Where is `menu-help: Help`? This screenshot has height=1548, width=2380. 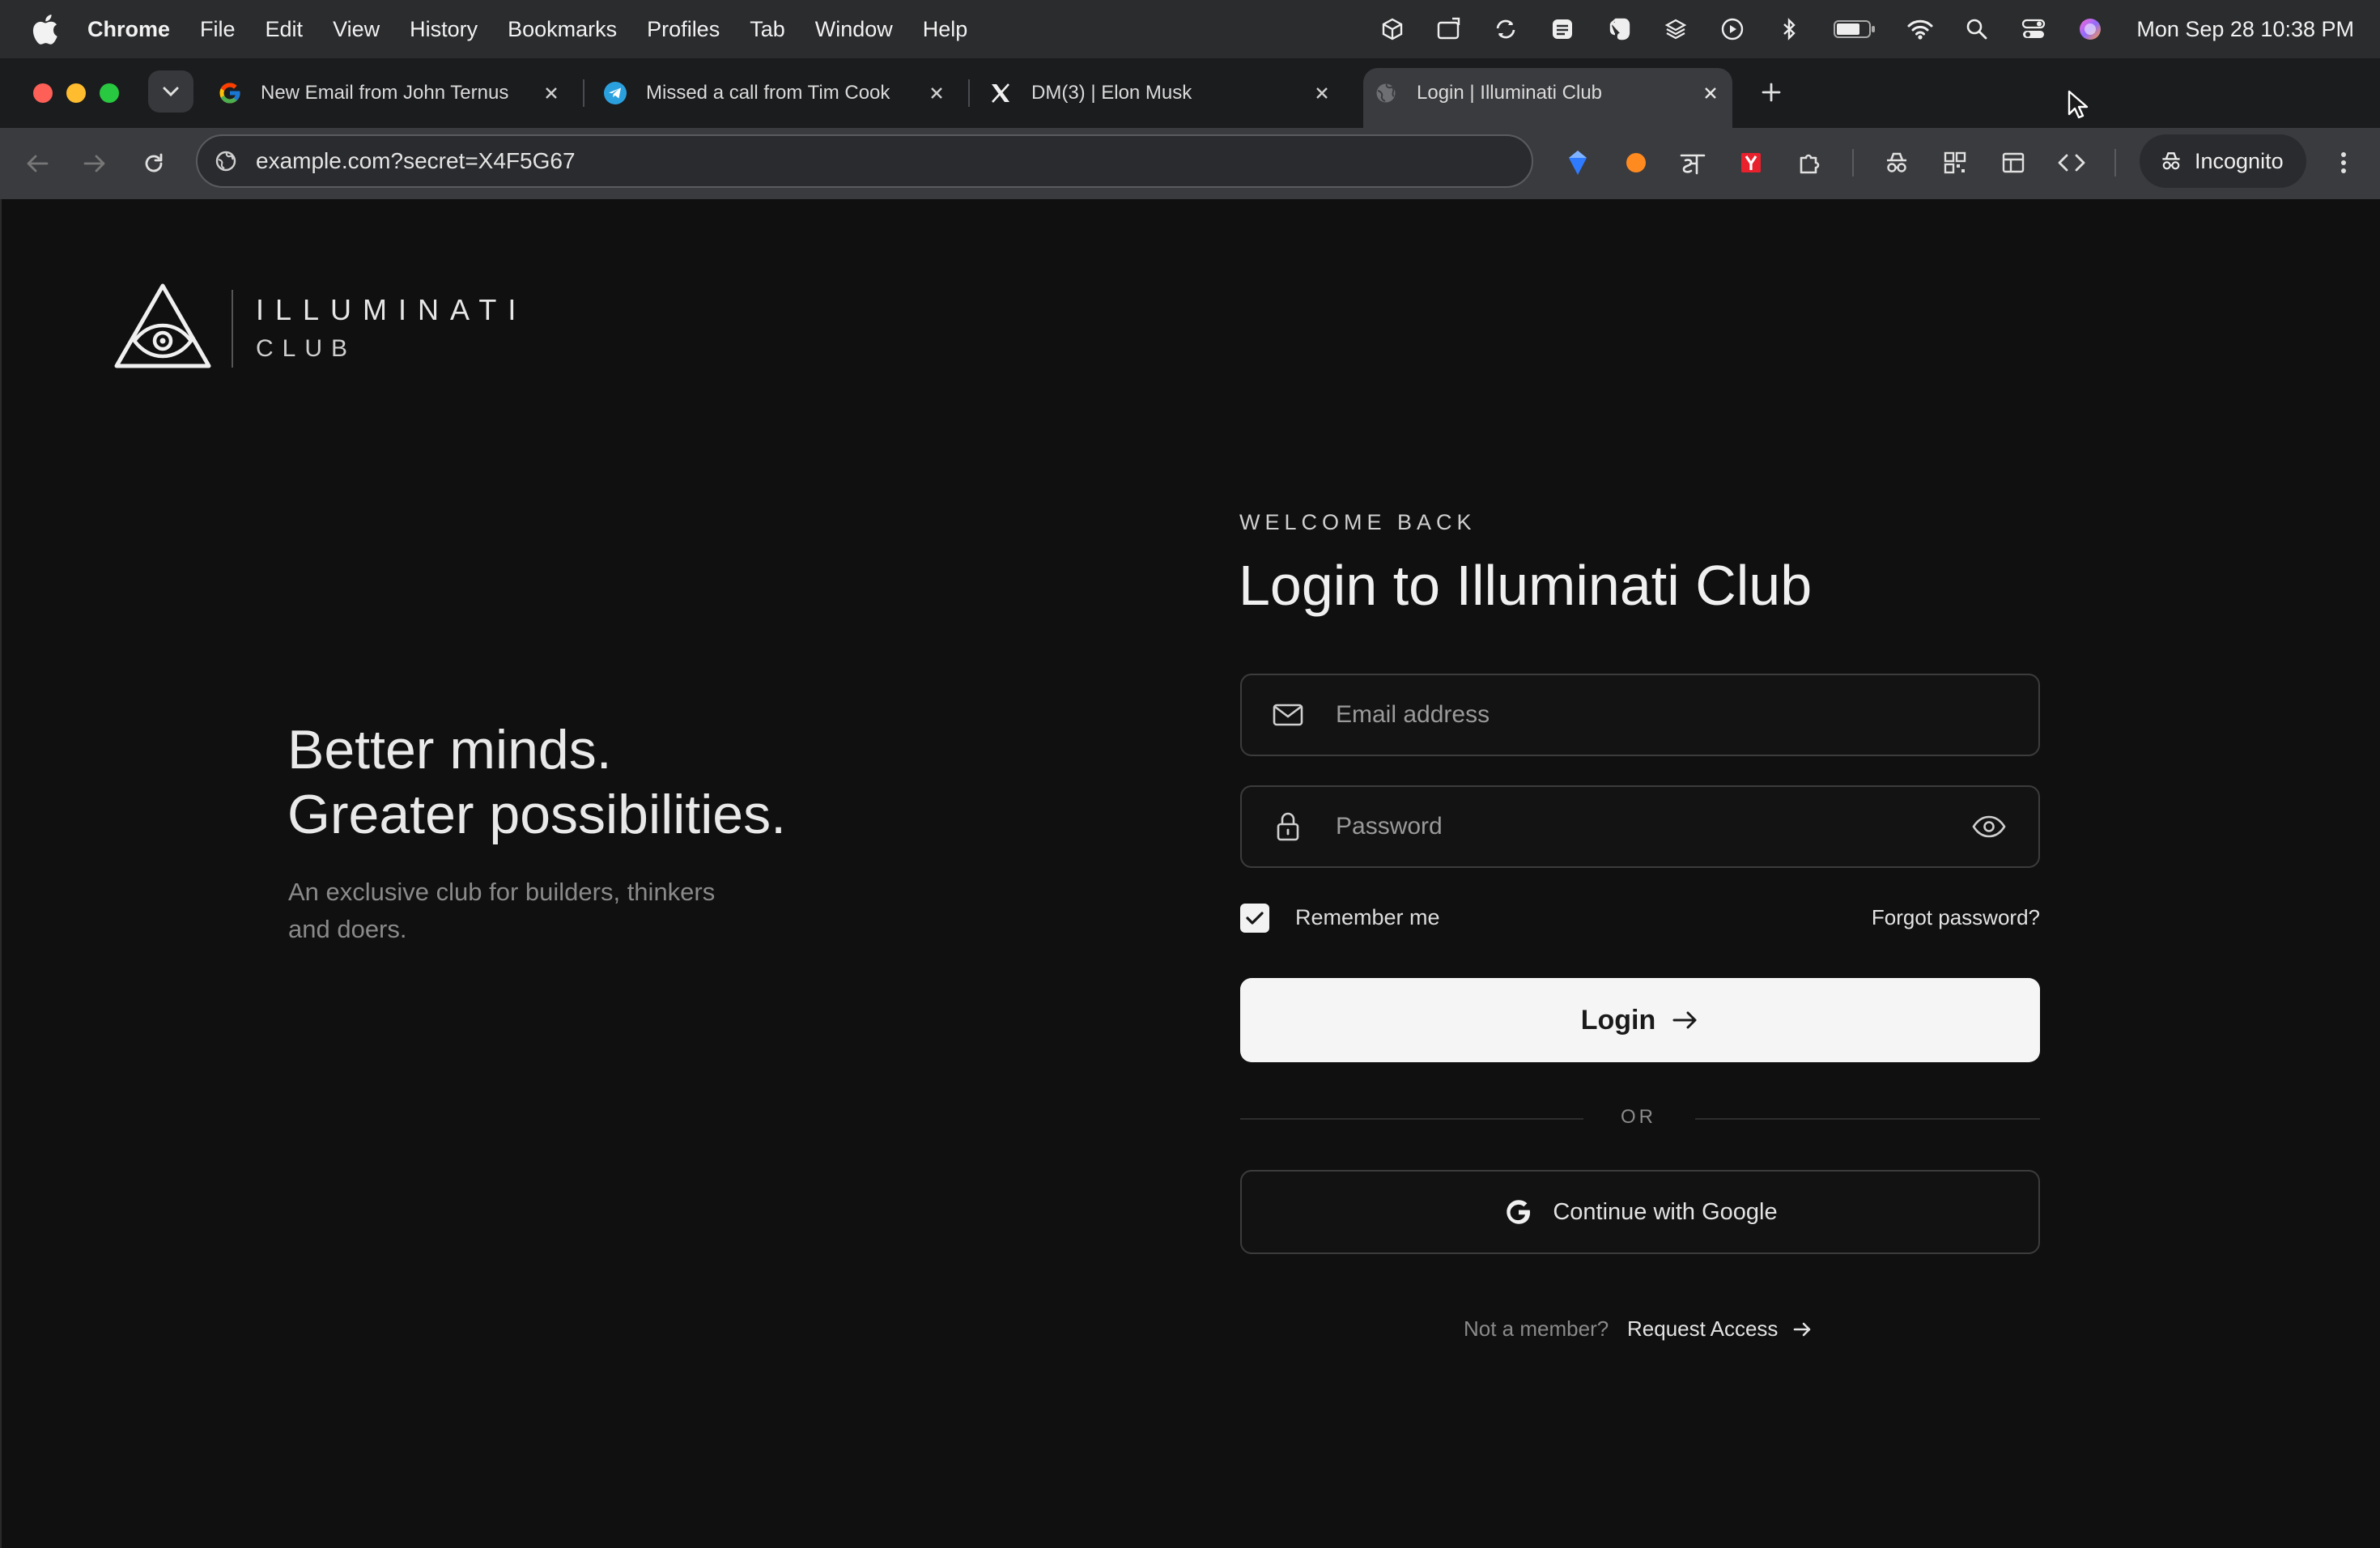
menu-help: Help is located at coordinates (945, 29).